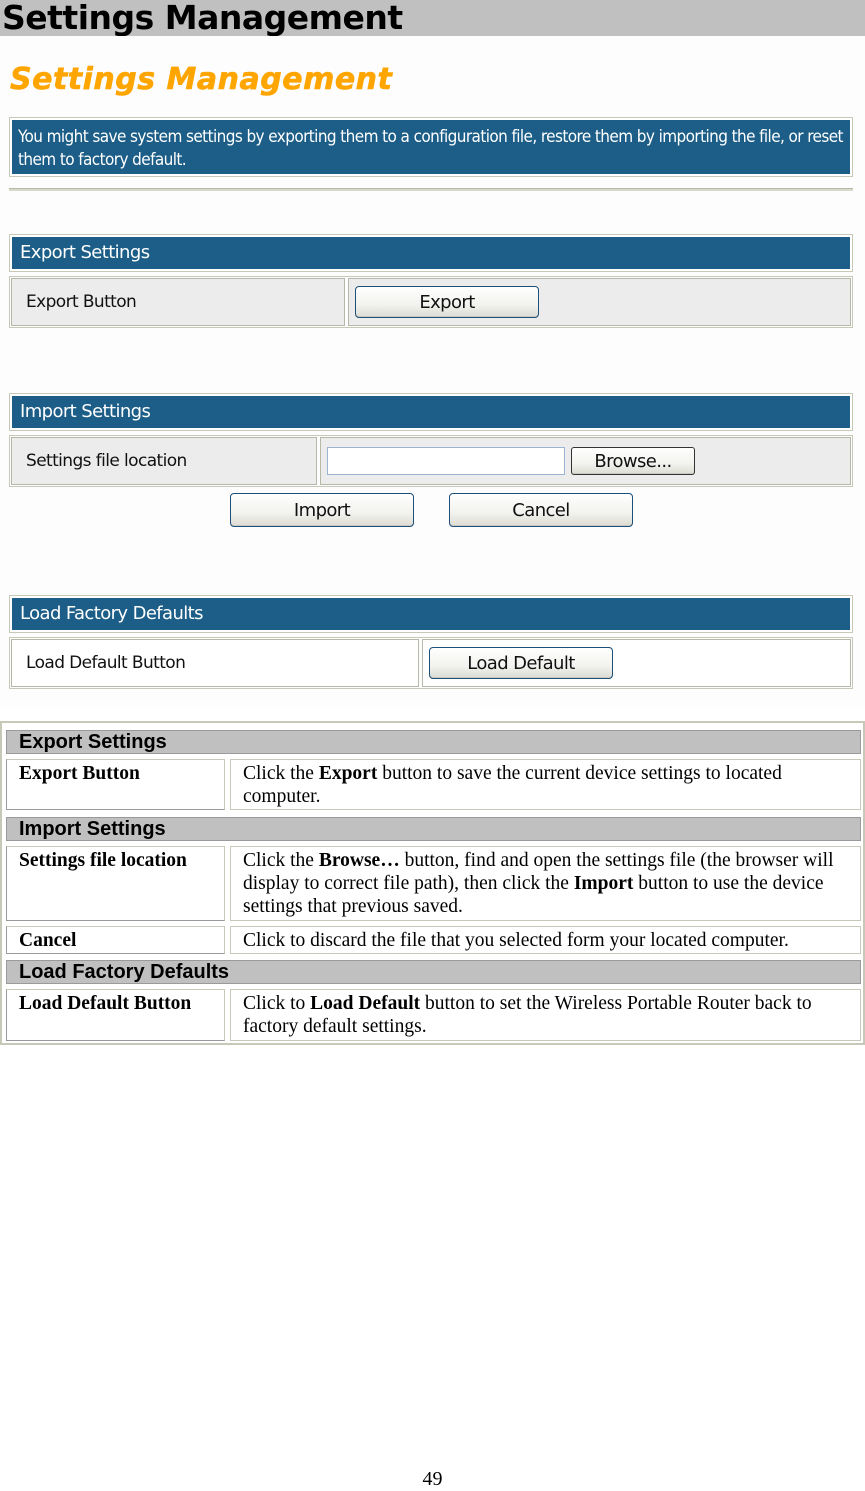 The height and width of the screenshot is (1491, 865). Describe the element at coordinates (541, 510) in the screenshot. I see `cancel-button: Cancel` at that location.